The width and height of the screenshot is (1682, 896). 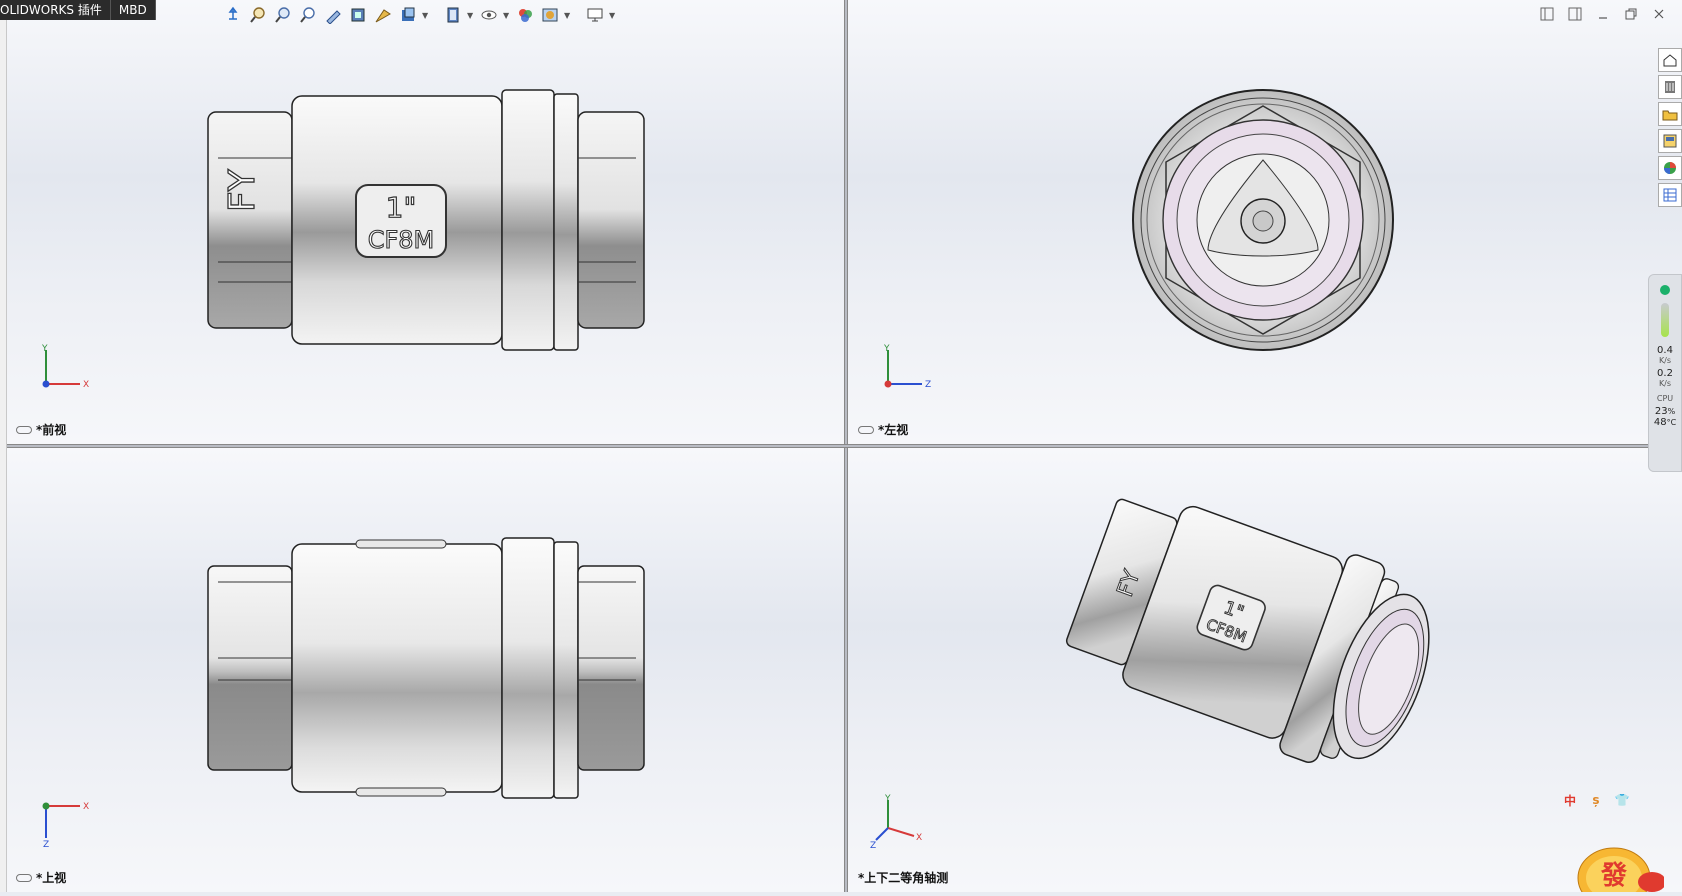 I want to click on check-valve-front-view: FY 1" CF8M, so click(x=426, y=220).